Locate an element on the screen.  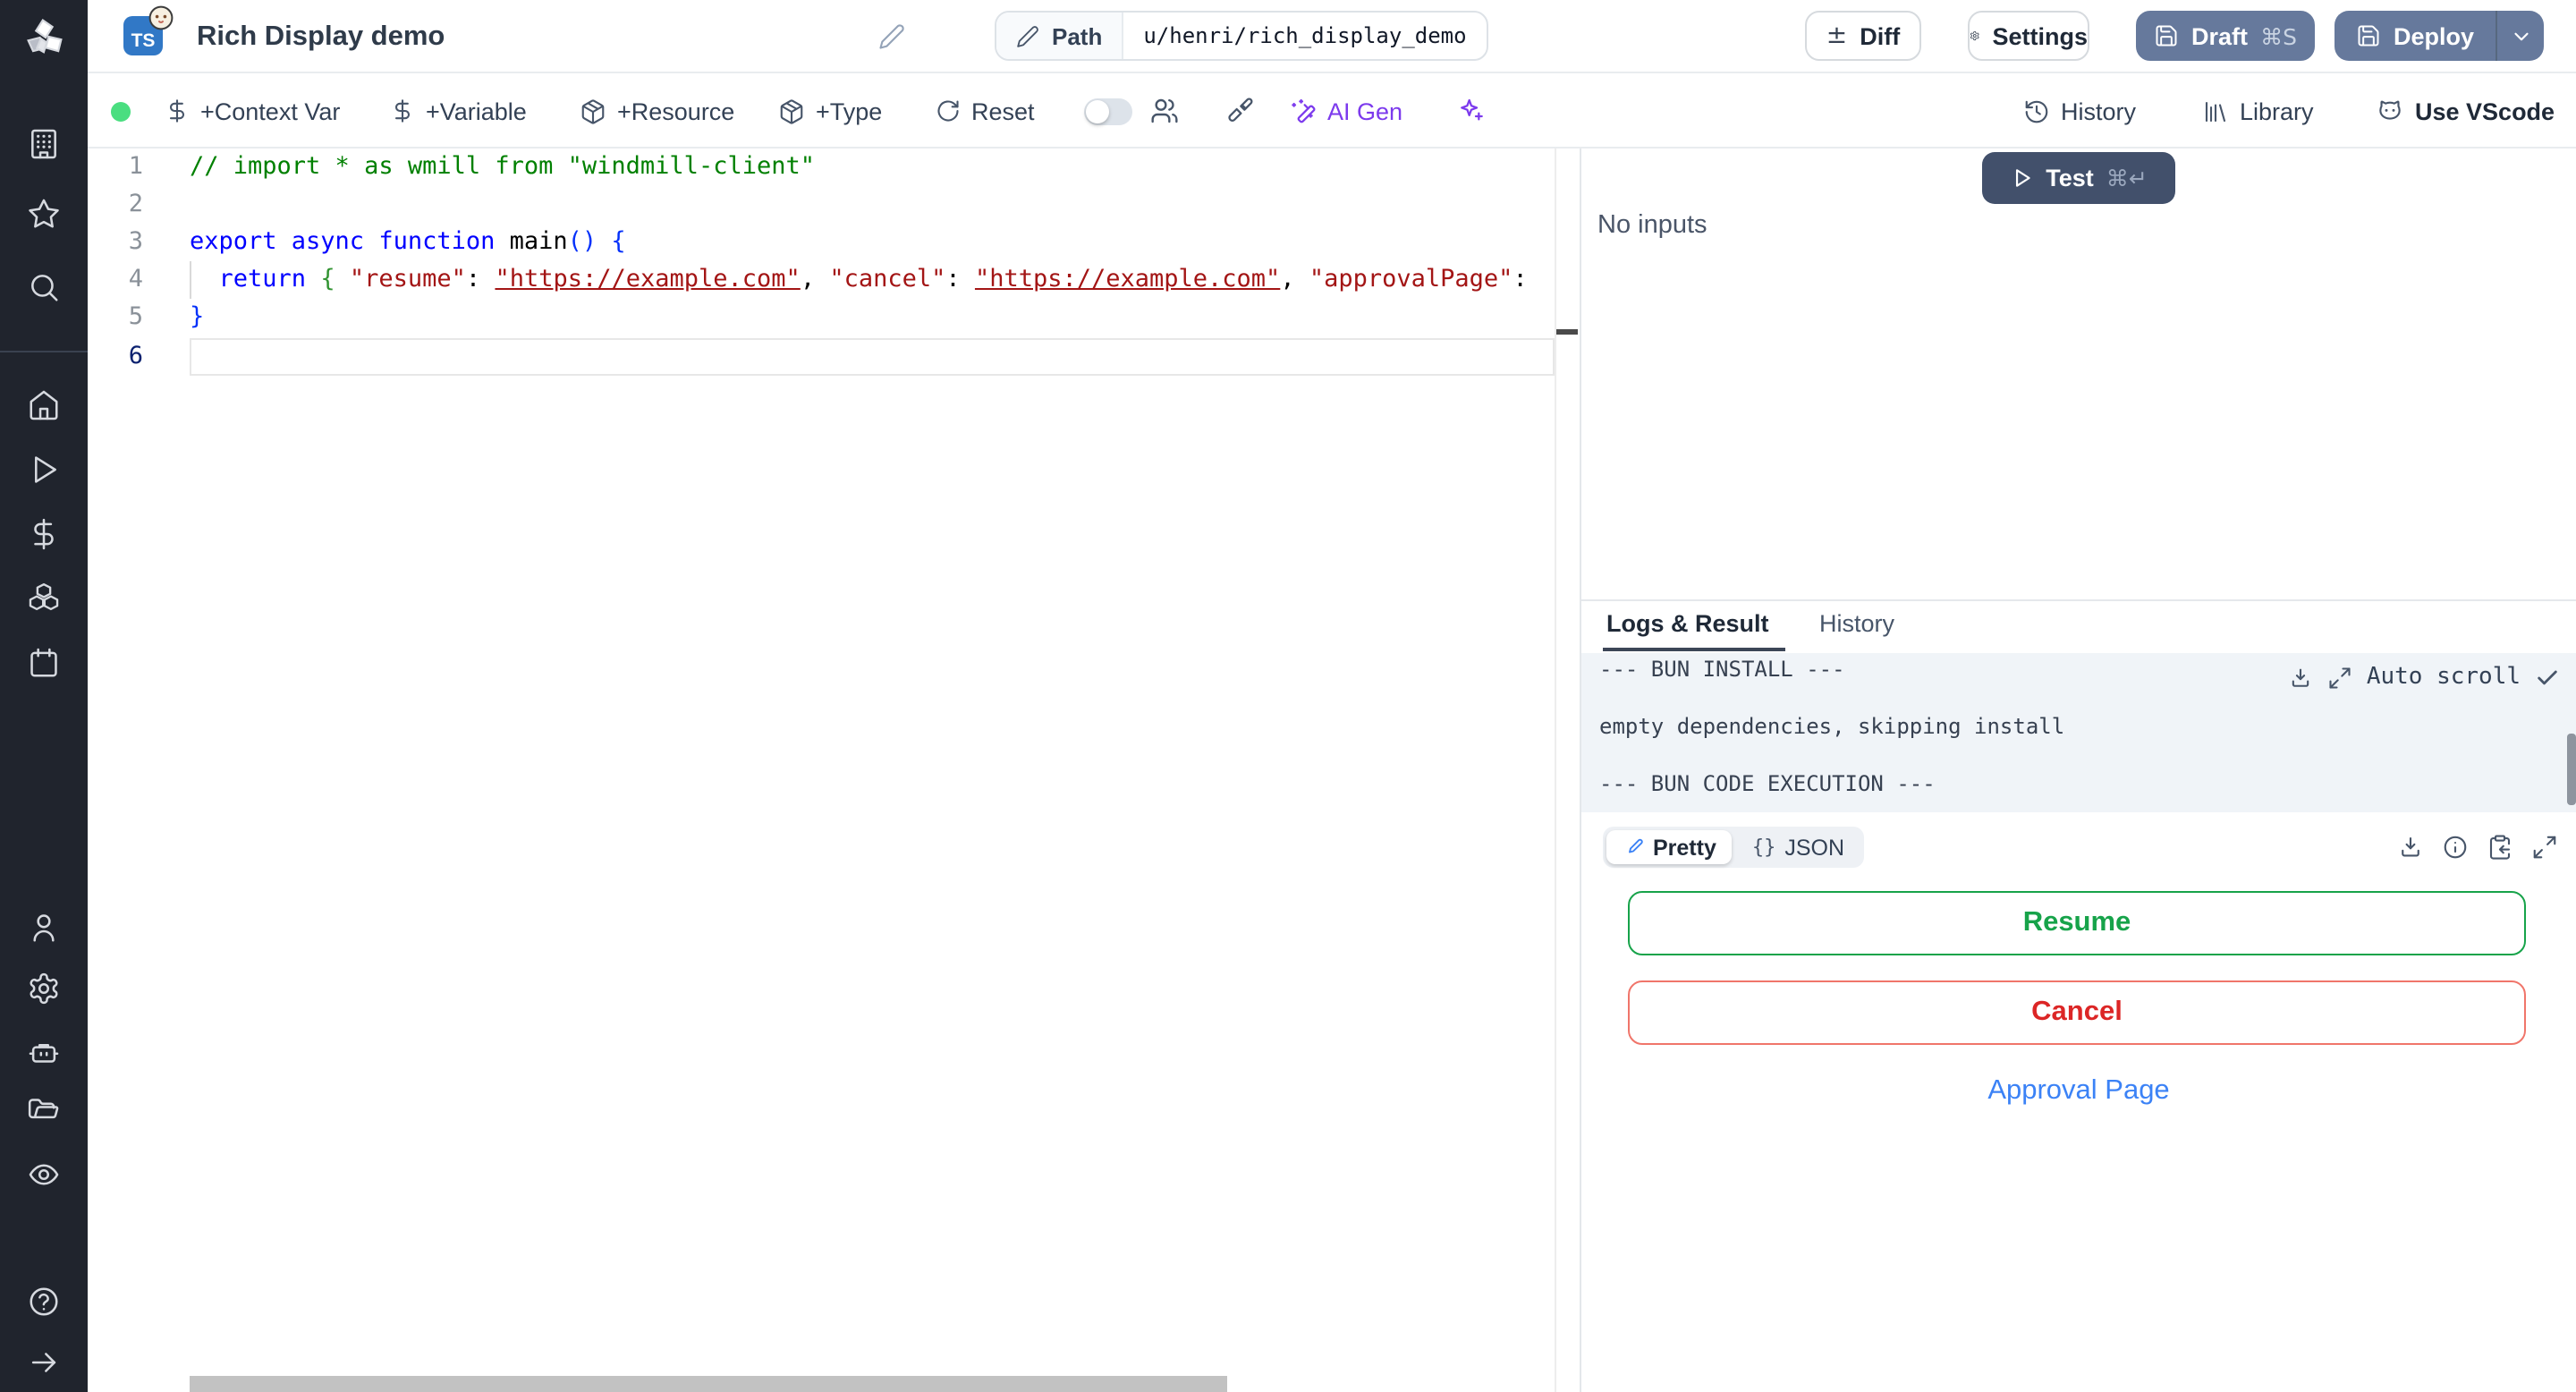
deploy-split-button: Deploy is located at coordinates (2439, 36).